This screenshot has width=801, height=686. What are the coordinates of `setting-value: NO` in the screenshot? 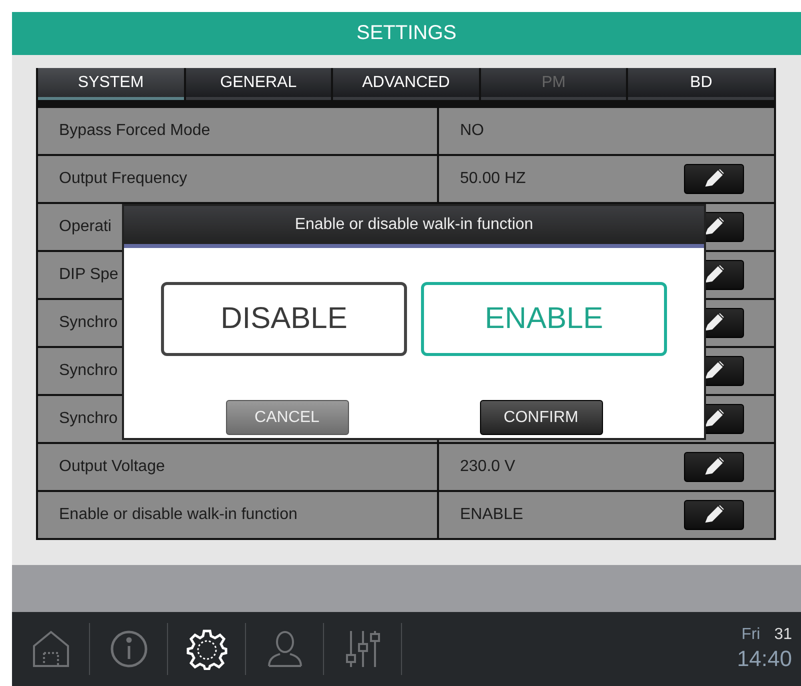 It's located at (606, 131).